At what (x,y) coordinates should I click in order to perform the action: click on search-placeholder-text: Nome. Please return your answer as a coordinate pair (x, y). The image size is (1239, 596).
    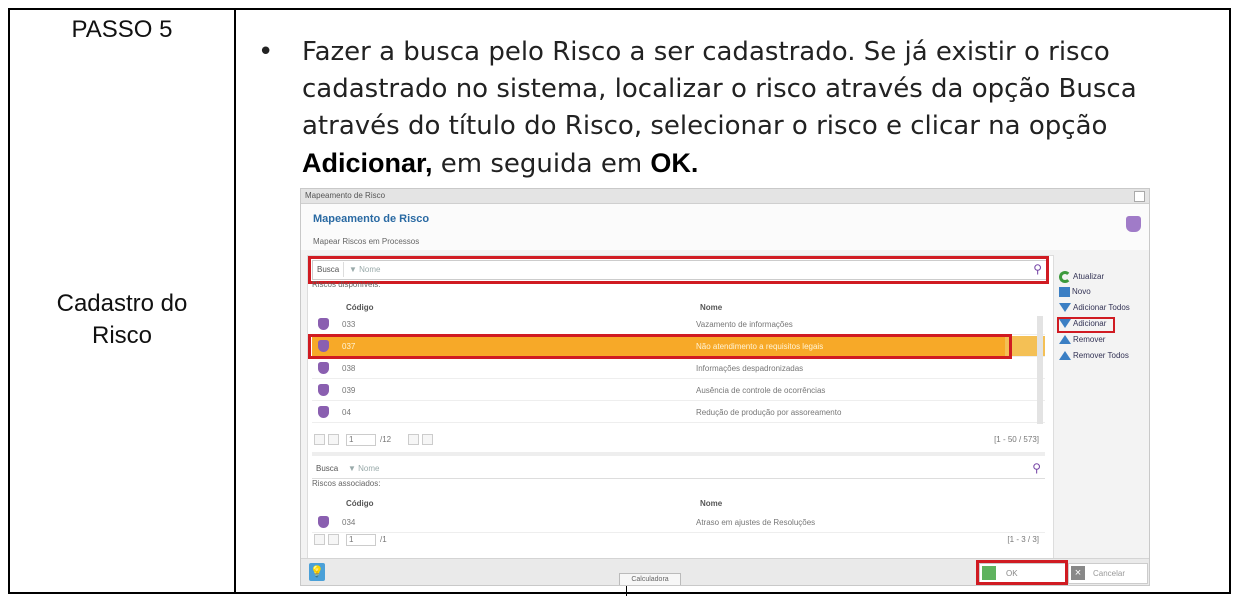
    Looking at the image, I should click on (369, 468).